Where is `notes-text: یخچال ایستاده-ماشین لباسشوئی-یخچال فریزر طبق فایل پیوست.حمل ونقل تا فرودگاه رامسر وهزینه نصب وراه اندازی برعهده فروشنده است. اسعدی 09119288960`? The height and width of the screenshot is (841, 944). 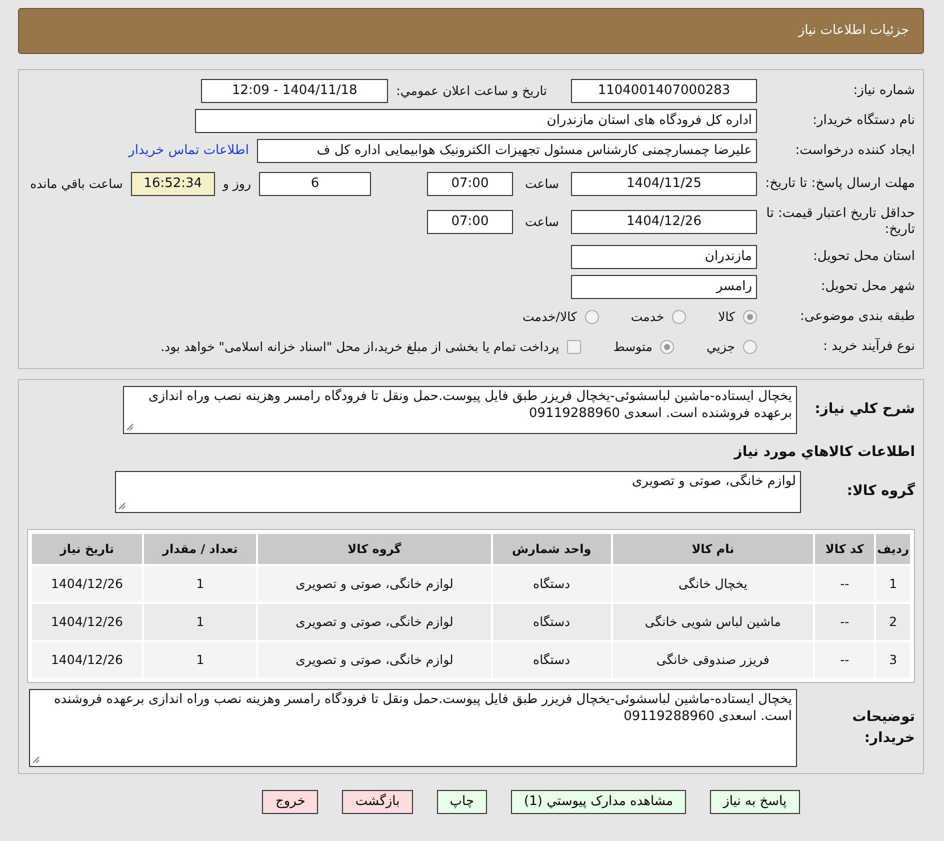 notes-text: یخچال ایستاده-ماشین لباسشوئی-یخچال فریزر طبق فایل پیوست.حمل ونقل تا فرودگاه رامسر وهزینه نصب وراه اندازی برعهده فروشنده است. اسعدی 09119288960 is located at coordinates (423, 708).